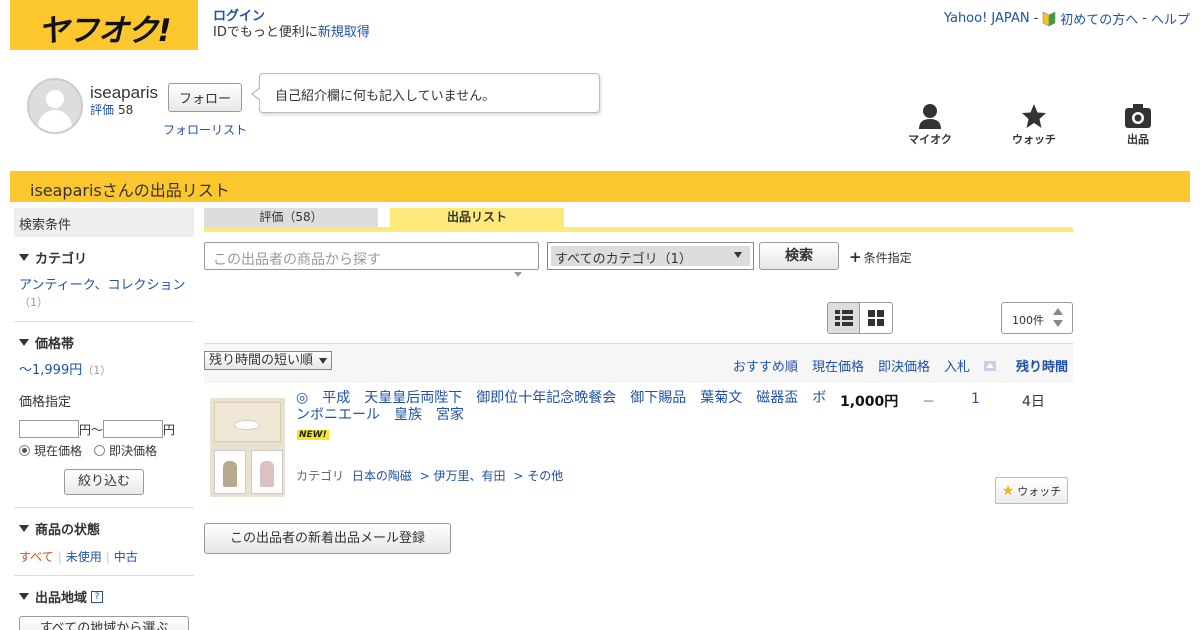 This screenshot has width=1200, height=630. Describe the element at coordinates (855, 257) in the screenshot. I see `plus-icon: +` at that location.